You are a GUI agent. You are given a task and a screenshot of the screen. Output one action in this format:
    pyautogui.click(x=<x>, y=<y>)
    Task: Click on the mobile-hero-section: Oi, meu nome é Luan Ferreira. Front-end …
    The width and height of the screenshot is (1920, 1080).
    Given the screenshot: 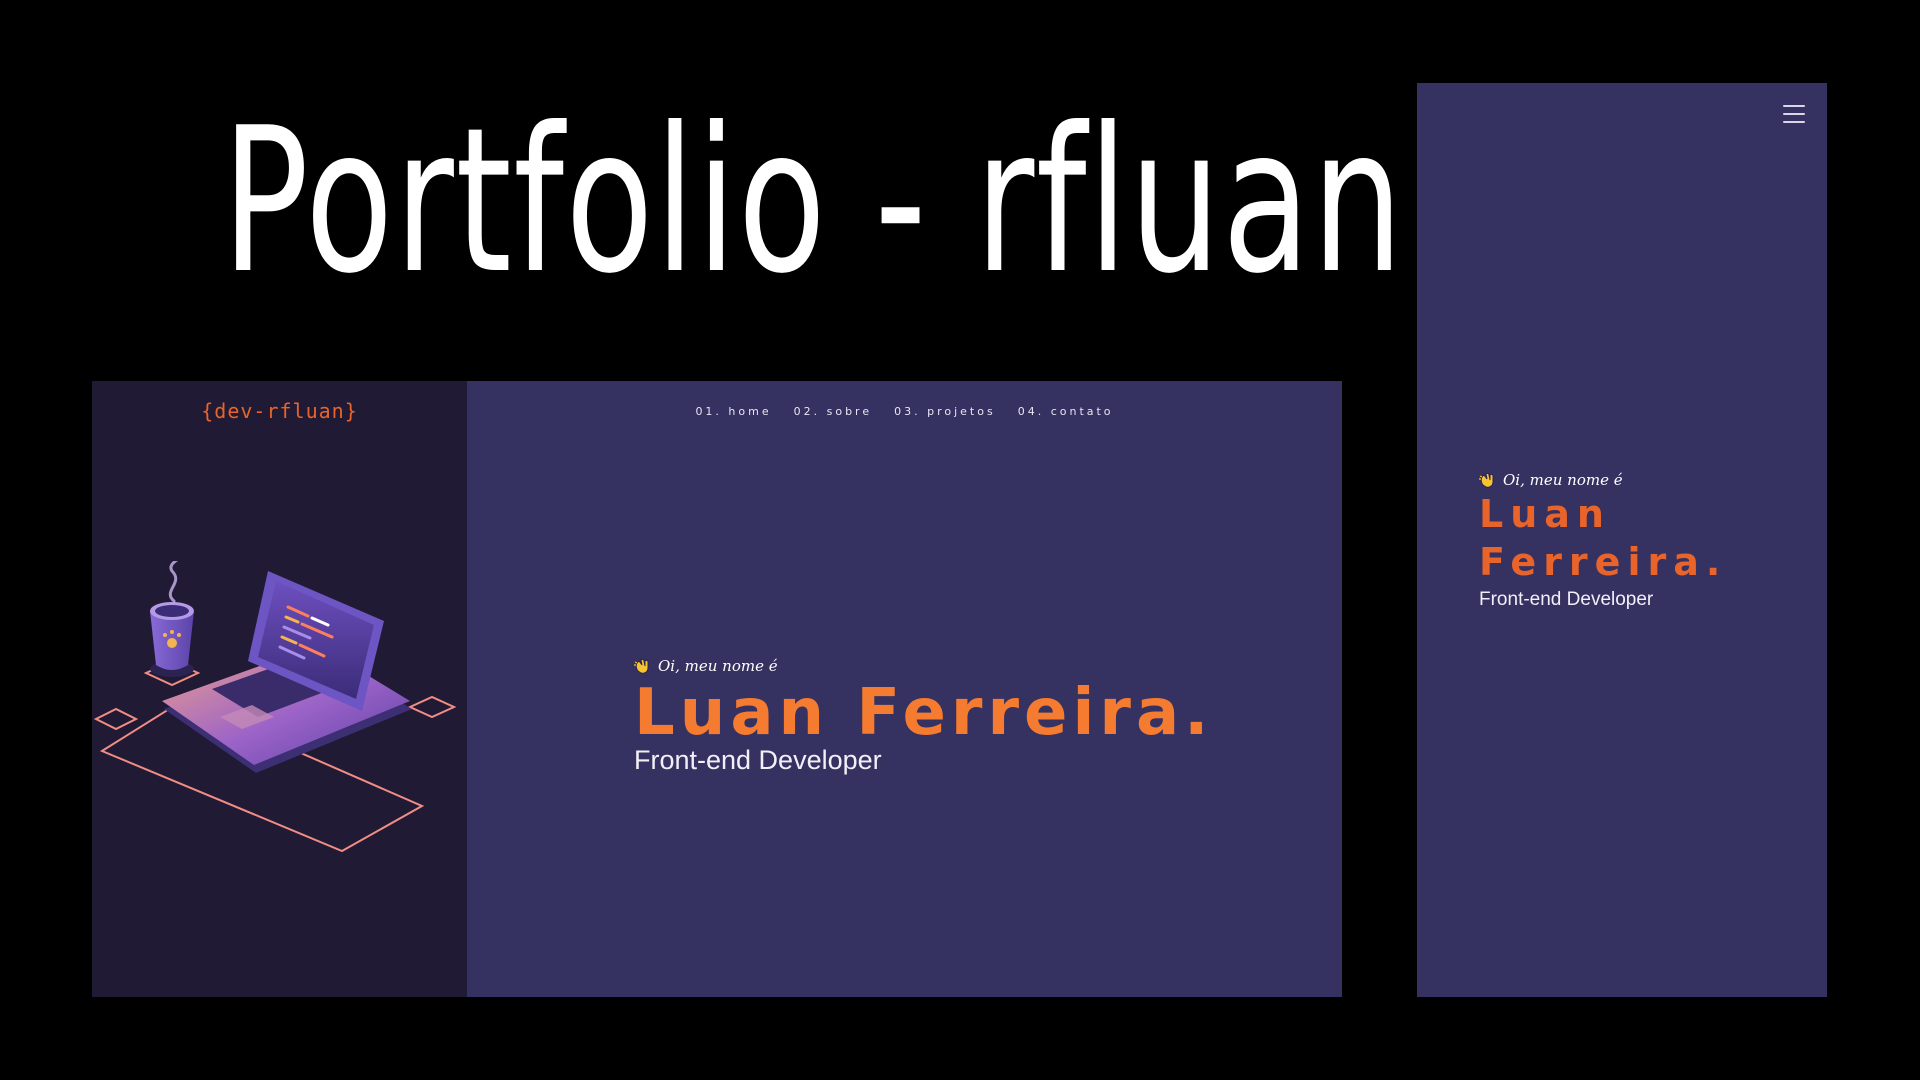 What is the action you would take?
    pyautogui.click(x=1603, y=541)
    